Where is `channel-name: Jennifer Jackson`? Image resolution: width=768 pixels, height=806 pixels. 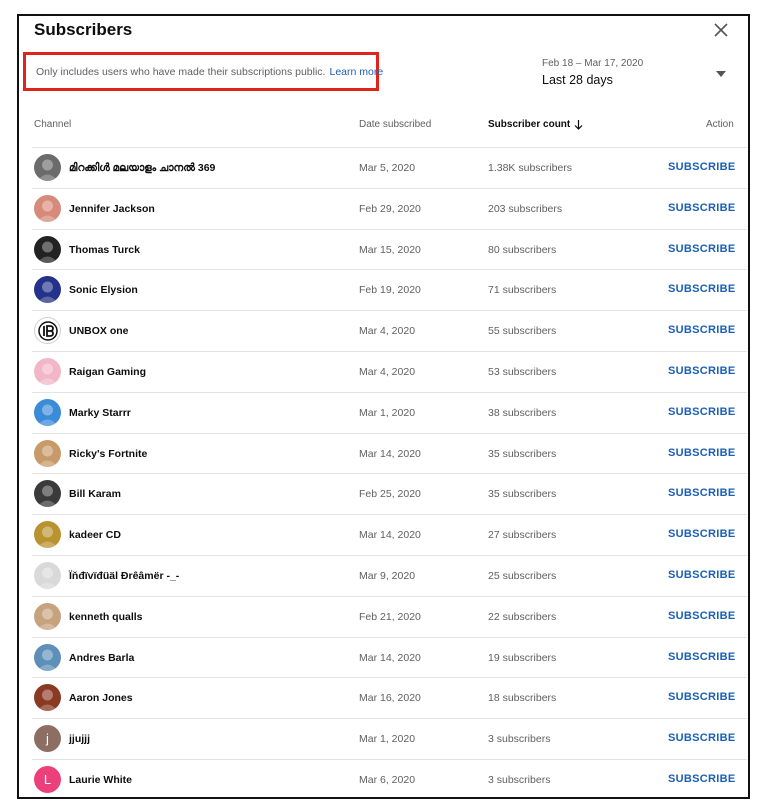 channel-name: Jennifer Jackson is located at coordinates (112, 209).